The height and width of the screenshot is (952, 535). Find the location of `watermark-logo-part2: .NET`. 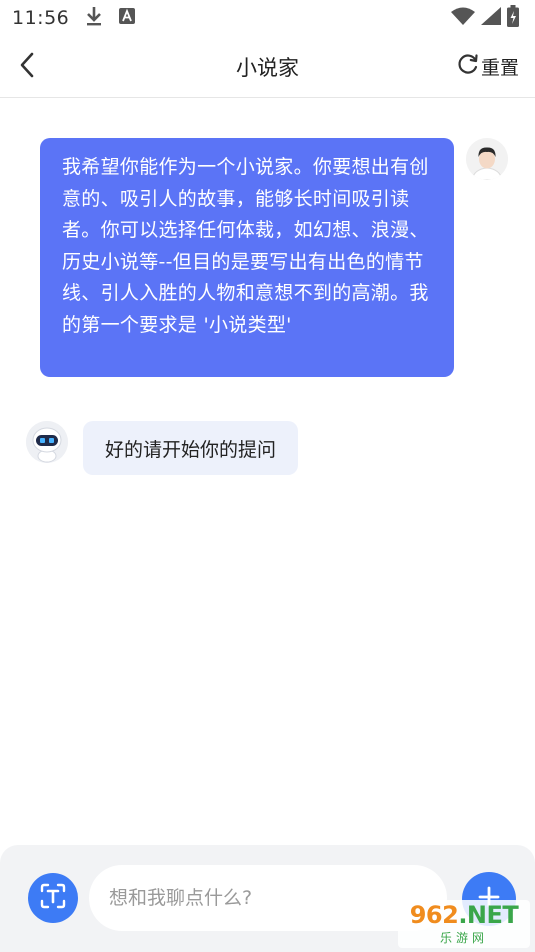

watermark-logo-part2: .NET is located at coordinates (488, 914).